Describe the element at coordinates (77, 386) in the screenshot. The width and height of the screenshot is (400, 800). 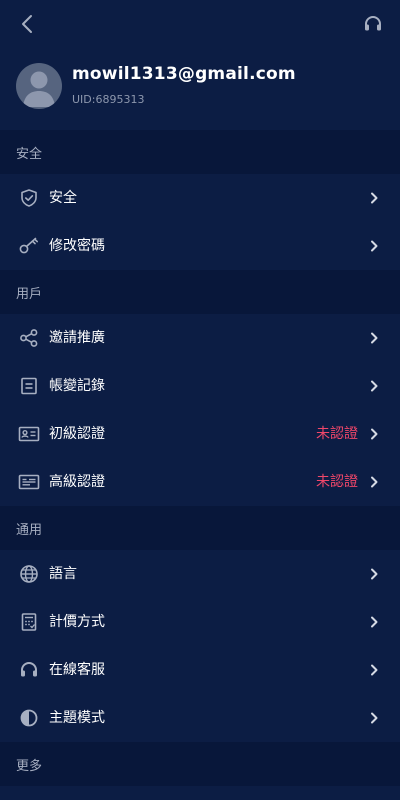
I see `menu-item-label: 帳變記錄` at that location.